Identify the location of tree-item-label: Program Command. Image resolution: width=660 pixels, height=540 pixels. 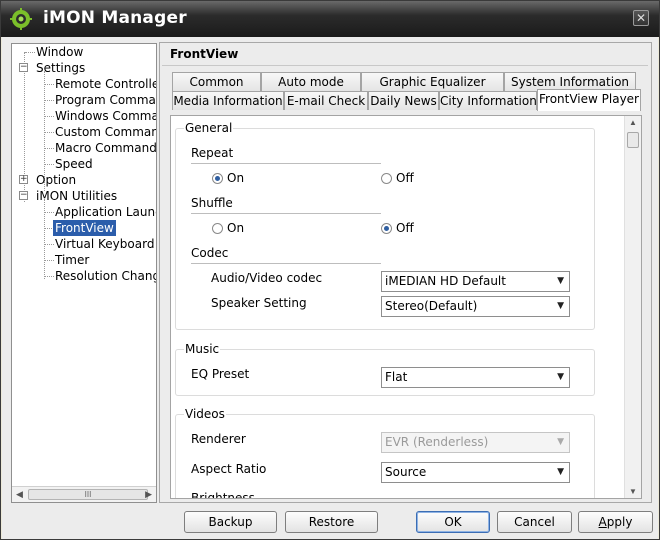
(105, 100).